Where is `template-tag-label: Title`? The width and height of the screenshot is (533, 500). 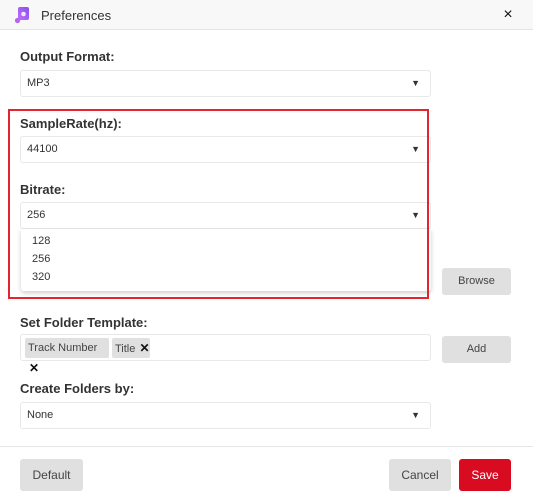
template-tag-label: Title is located at coordinates (125, 349).